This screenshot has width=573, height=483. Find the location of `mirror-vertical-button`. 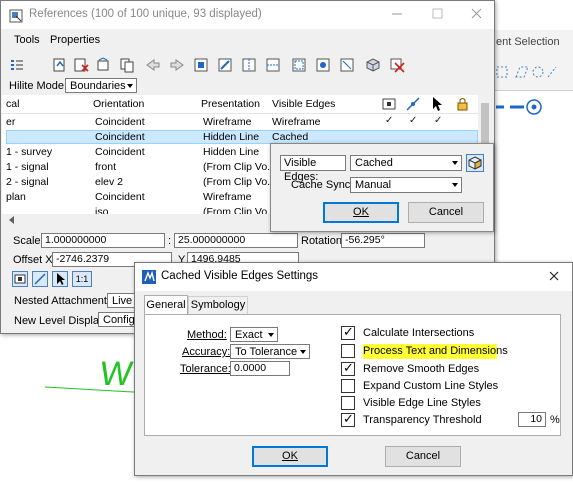

mirror-vertical-button is located at coordinates (273, 65).